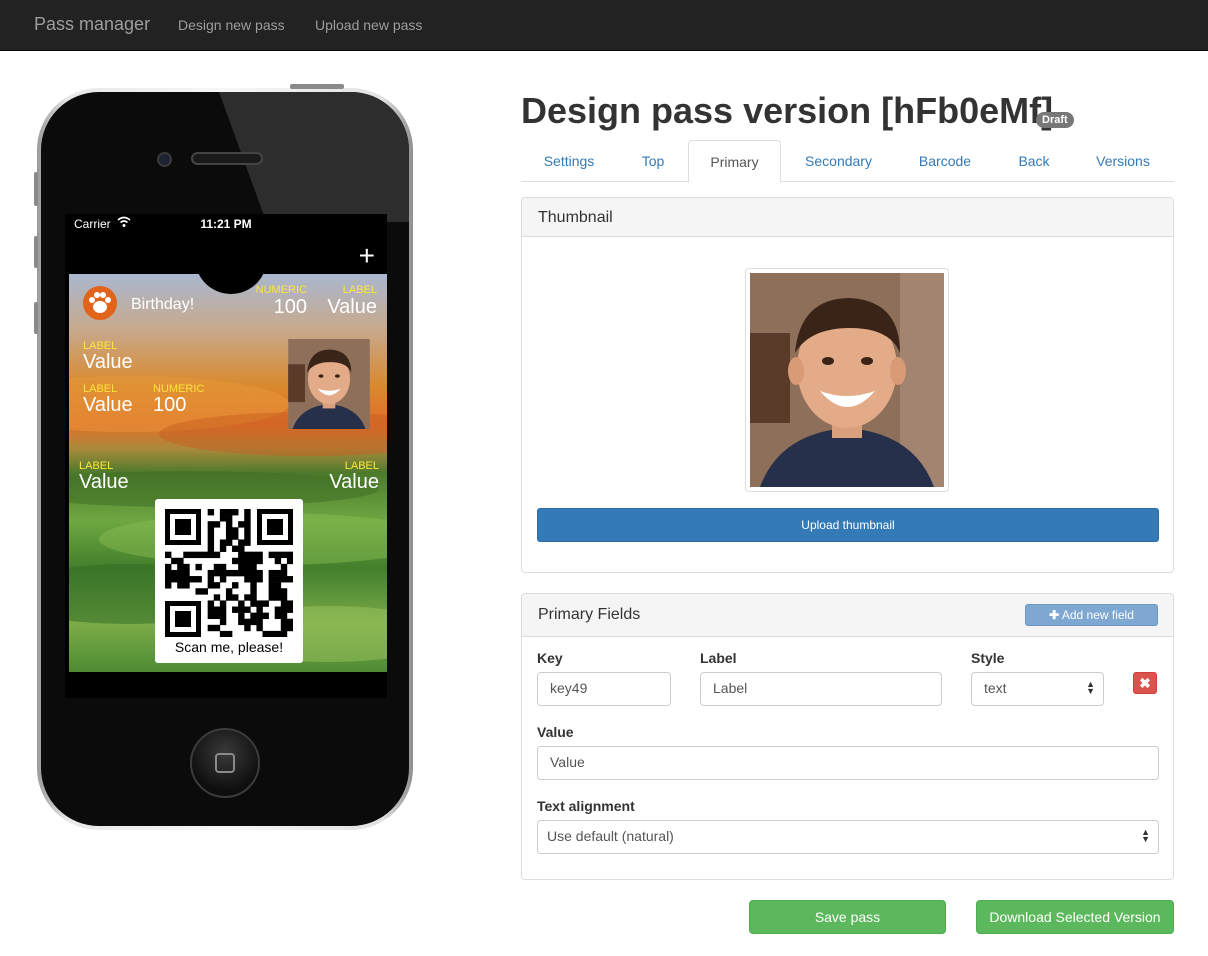 This screenshot has width=1208, height=956. What do you see at coordinates (229, 647) in the screenshot?
I see `barcode-caption: Scan me, please!` at bounding box center [229, 647].